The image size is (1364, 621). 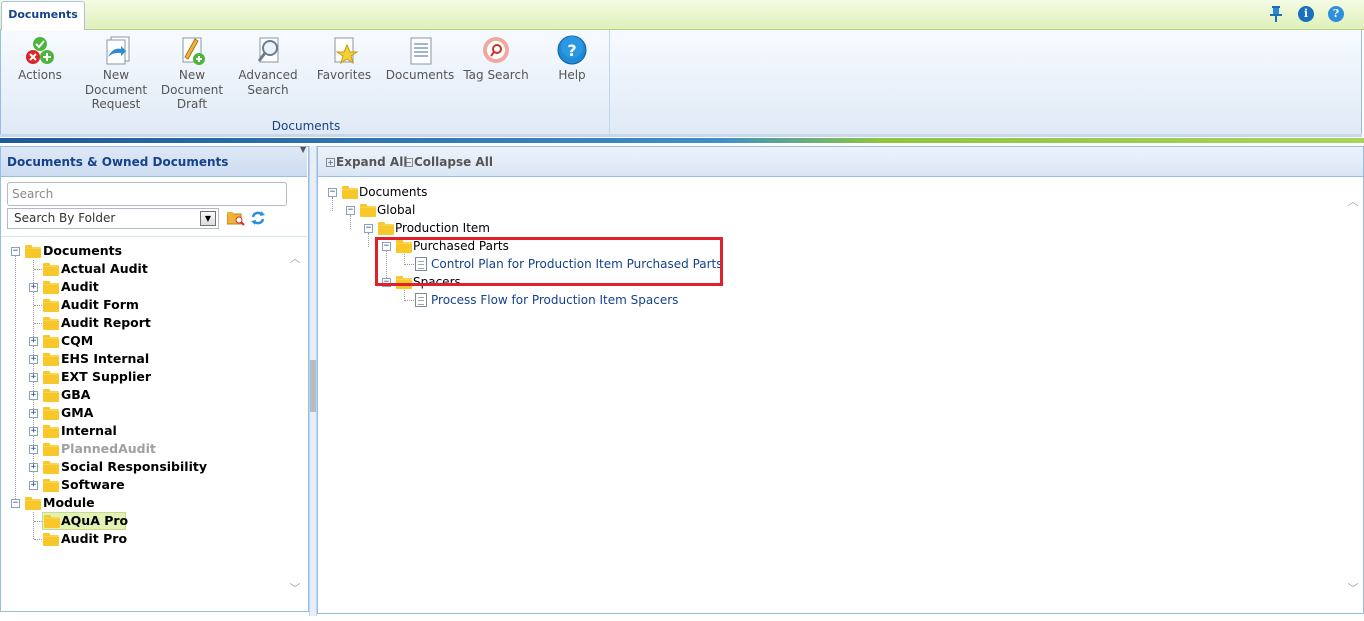 I want to click on tree-node-audit-pro: Audit Pro, so click(x=150, y=539).